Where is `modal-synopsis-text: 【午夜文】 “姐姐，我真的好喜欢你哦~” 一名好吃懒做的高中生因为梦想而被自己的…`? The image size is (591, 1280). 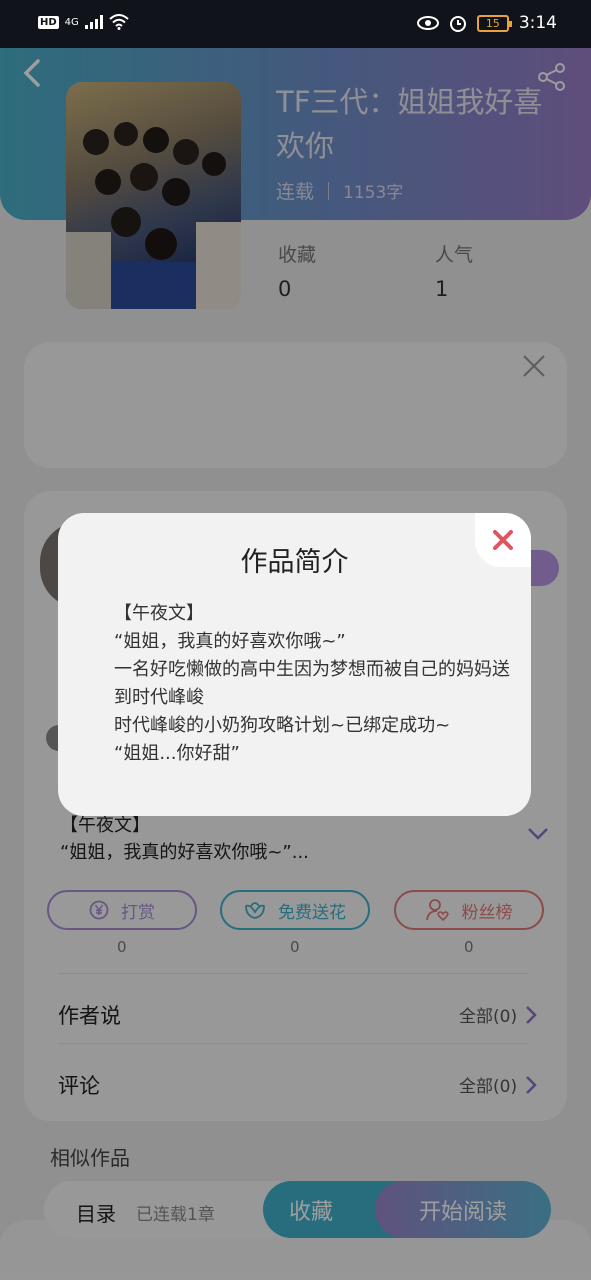 modal-synopsis-text: 【午夜文】 “姐姐，我真的好喜欢你哦~” 一名好吃懒做的高中生因为梦想而被自己的… is located at coordinates (312, 683).